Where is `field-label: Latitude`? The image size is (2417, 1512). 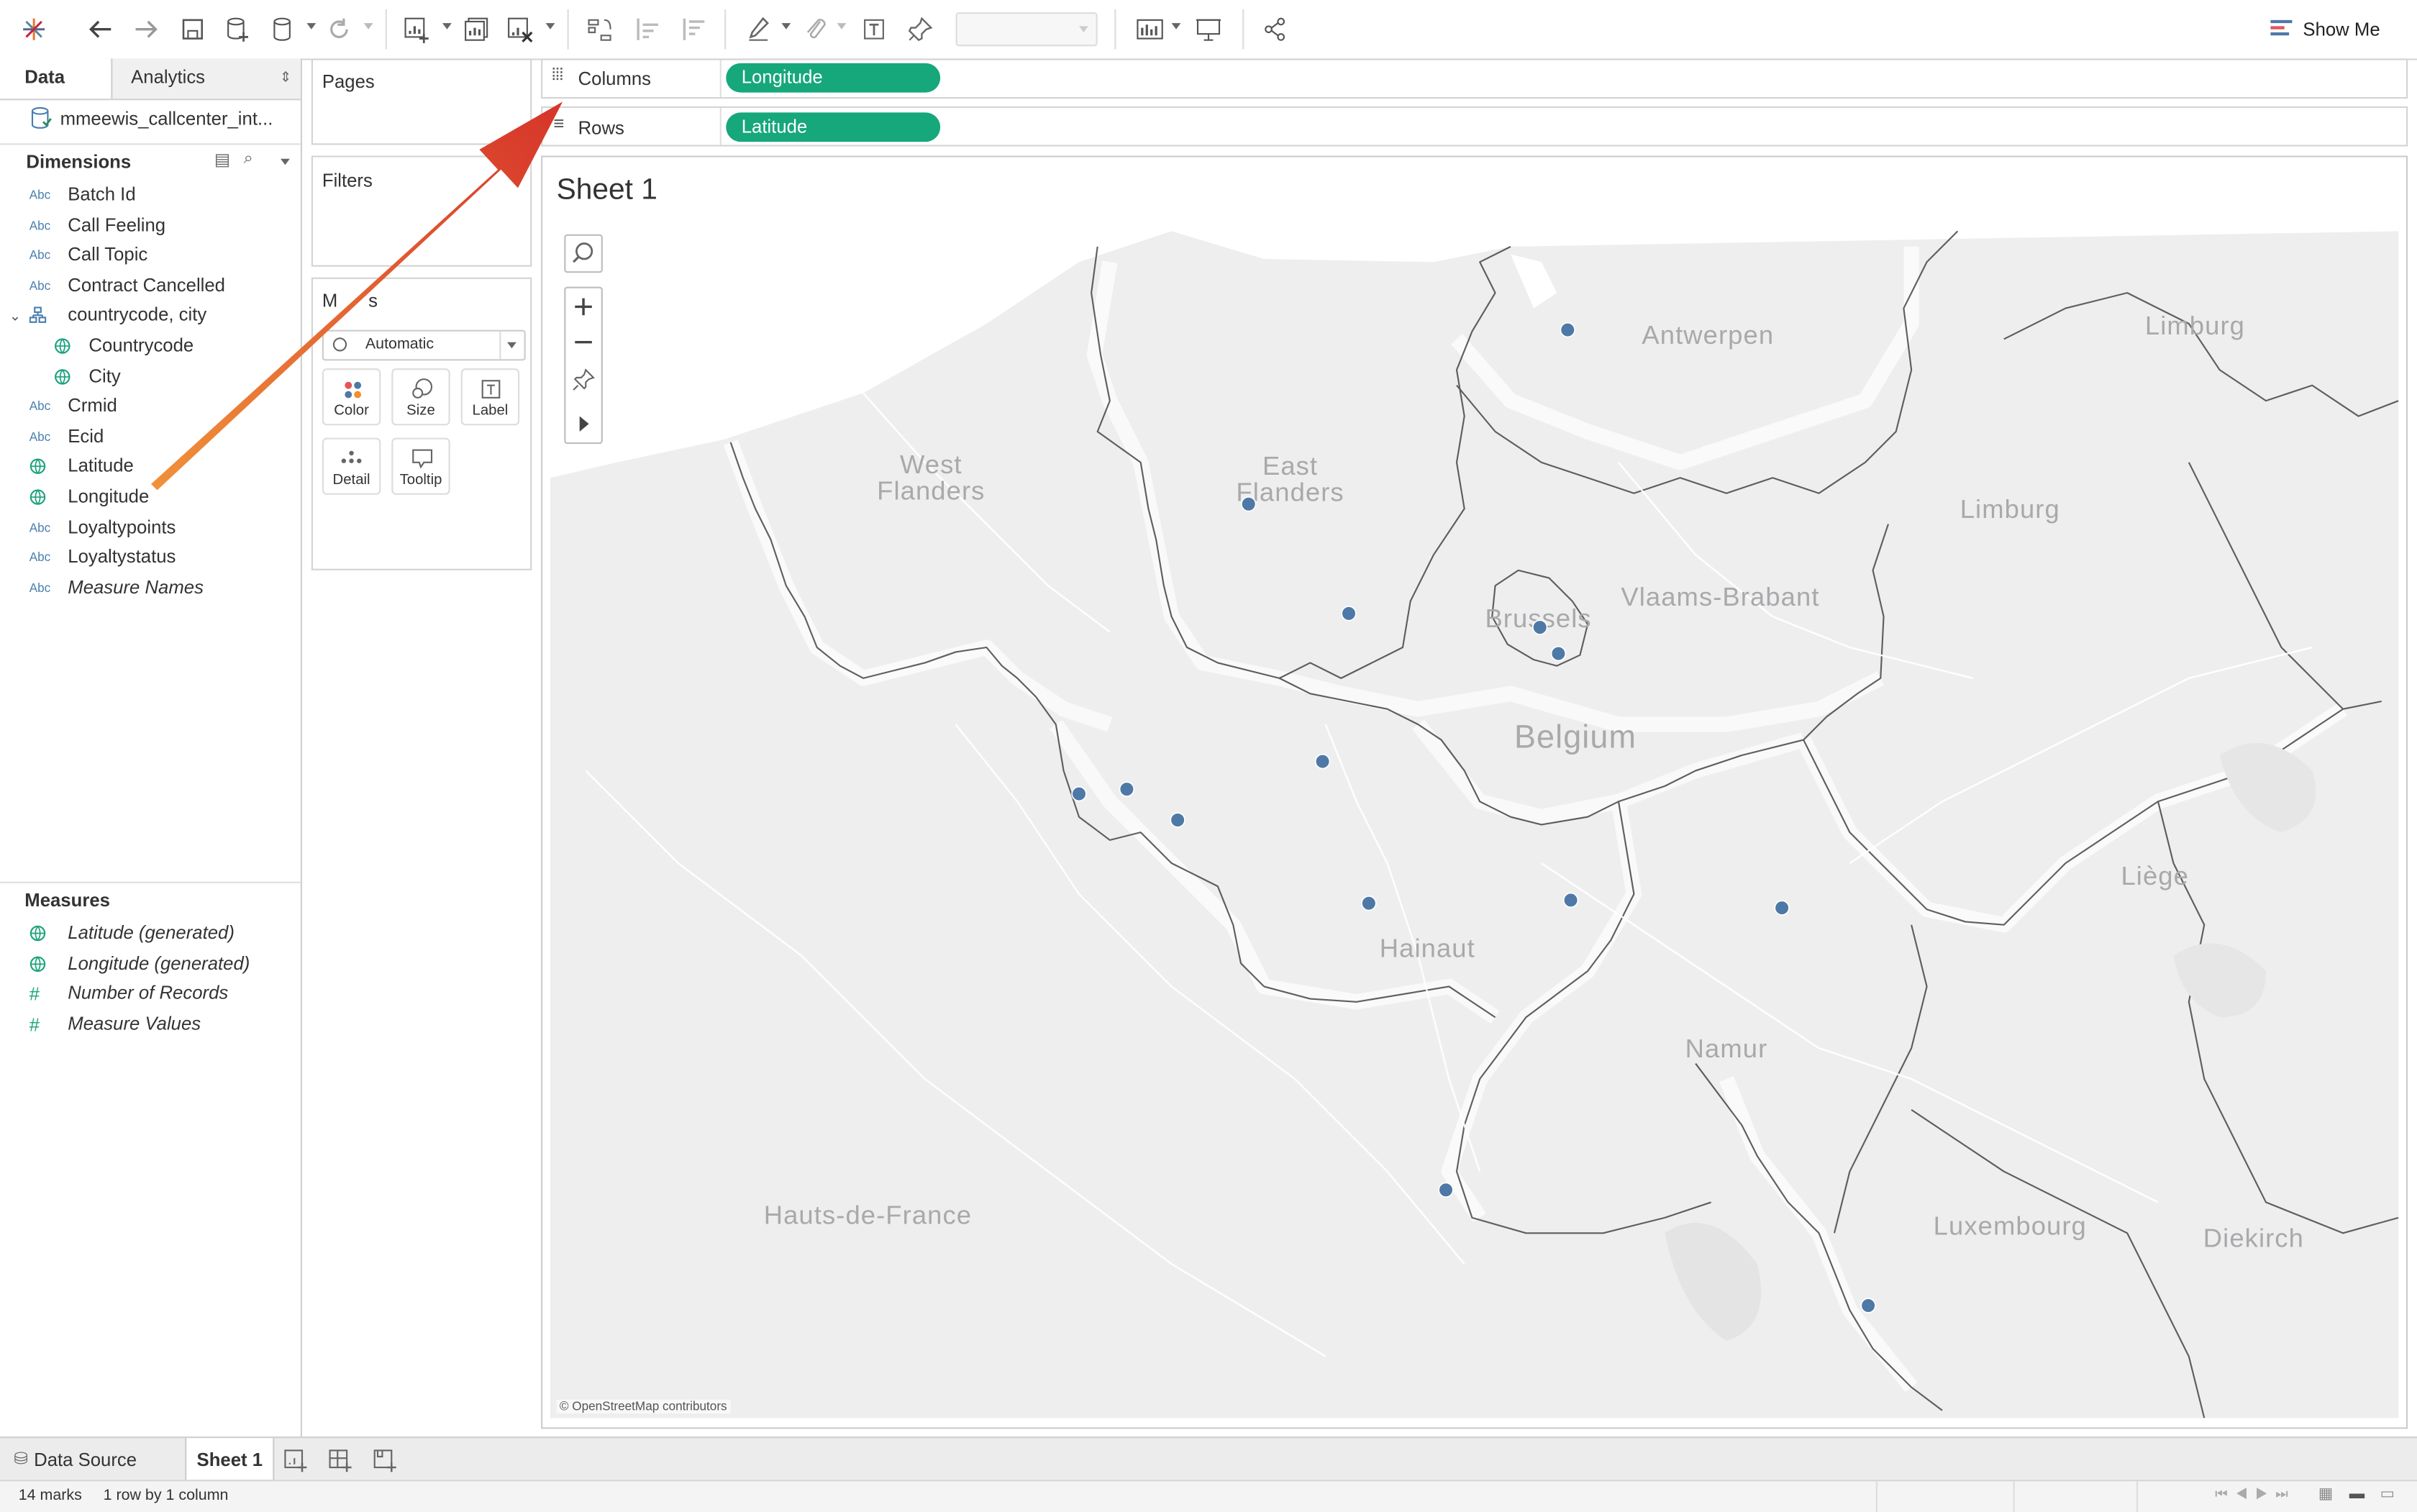 field-label: Latitude is located at coordinates (101, 466).